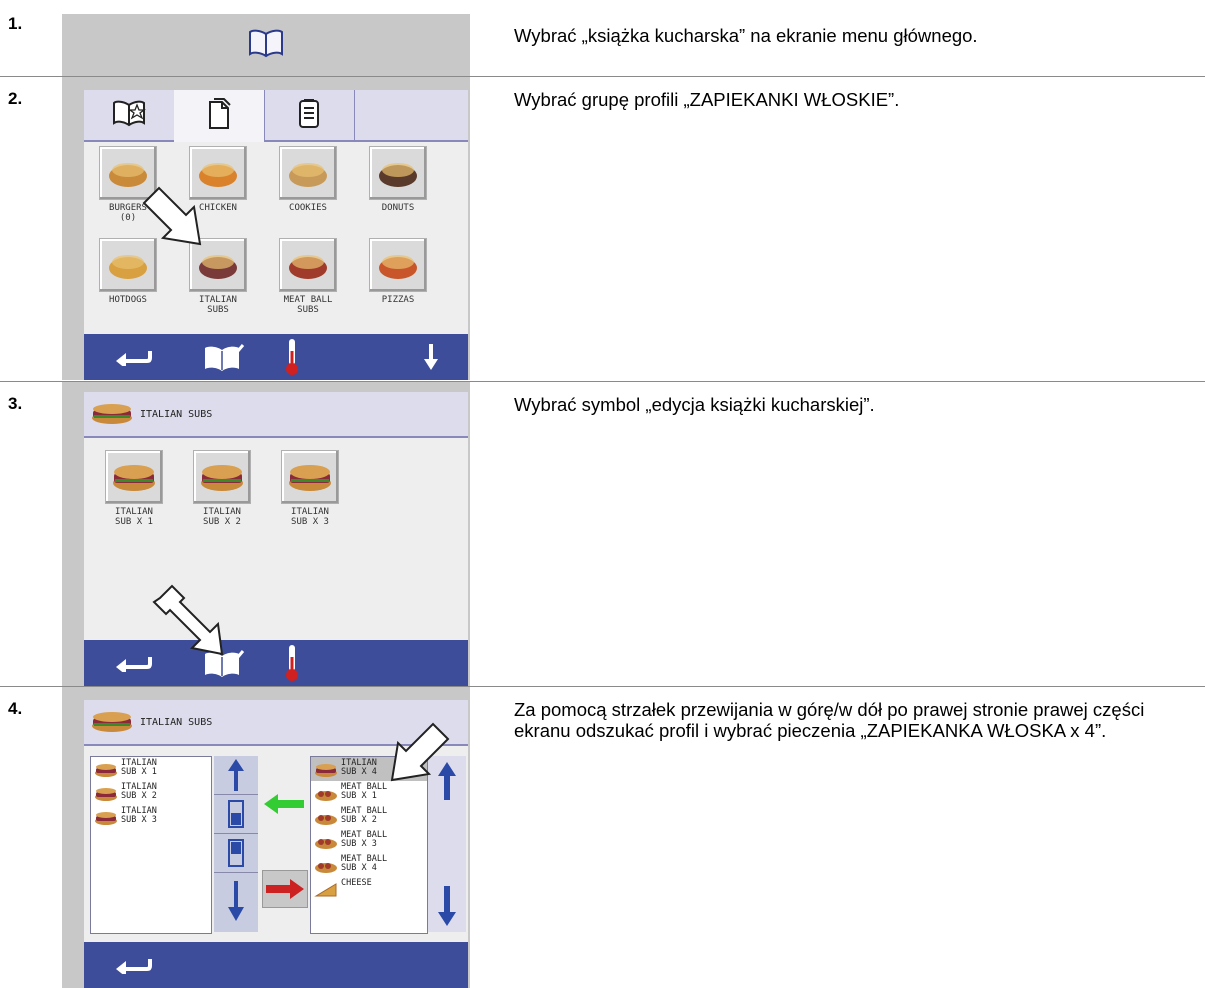 The height and width of the screenshot is (988, 1205). I want to click on profile-group-label: HOTDOGS, so click(128, 300).